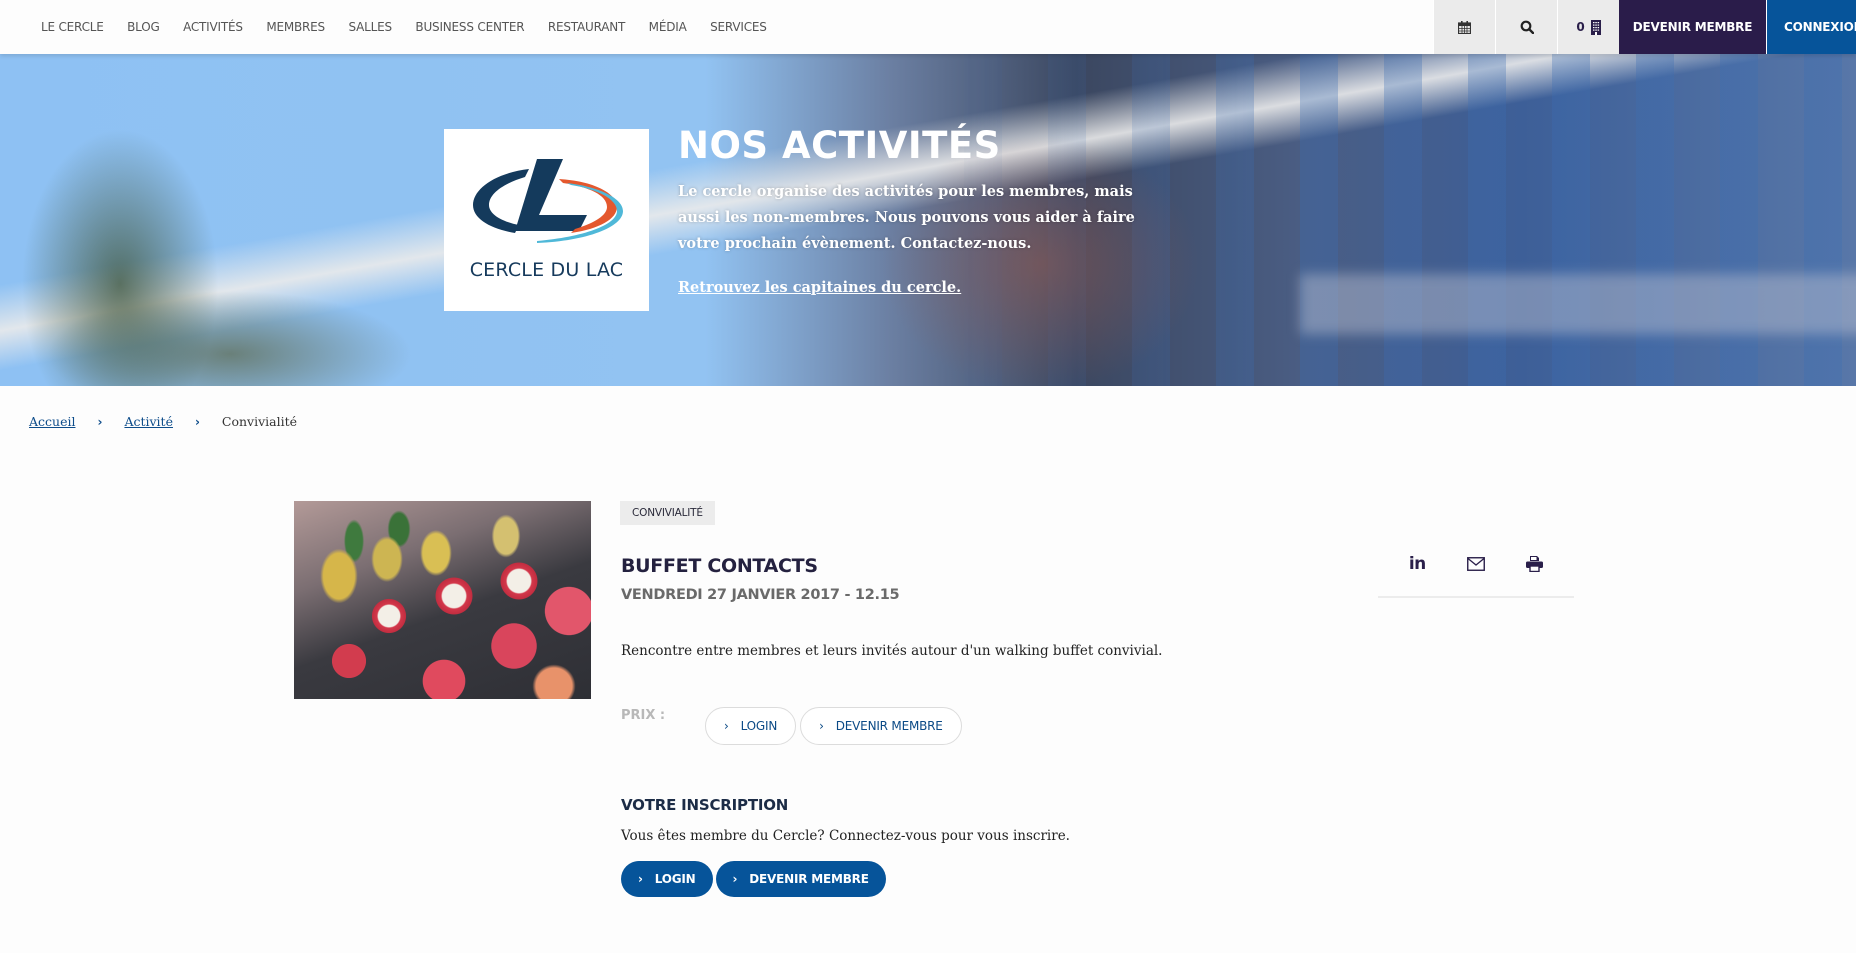 This screenshot has height=953, width=1856. I want to click on category-tag: CONVIVIALITÉ, so click(667, 513).